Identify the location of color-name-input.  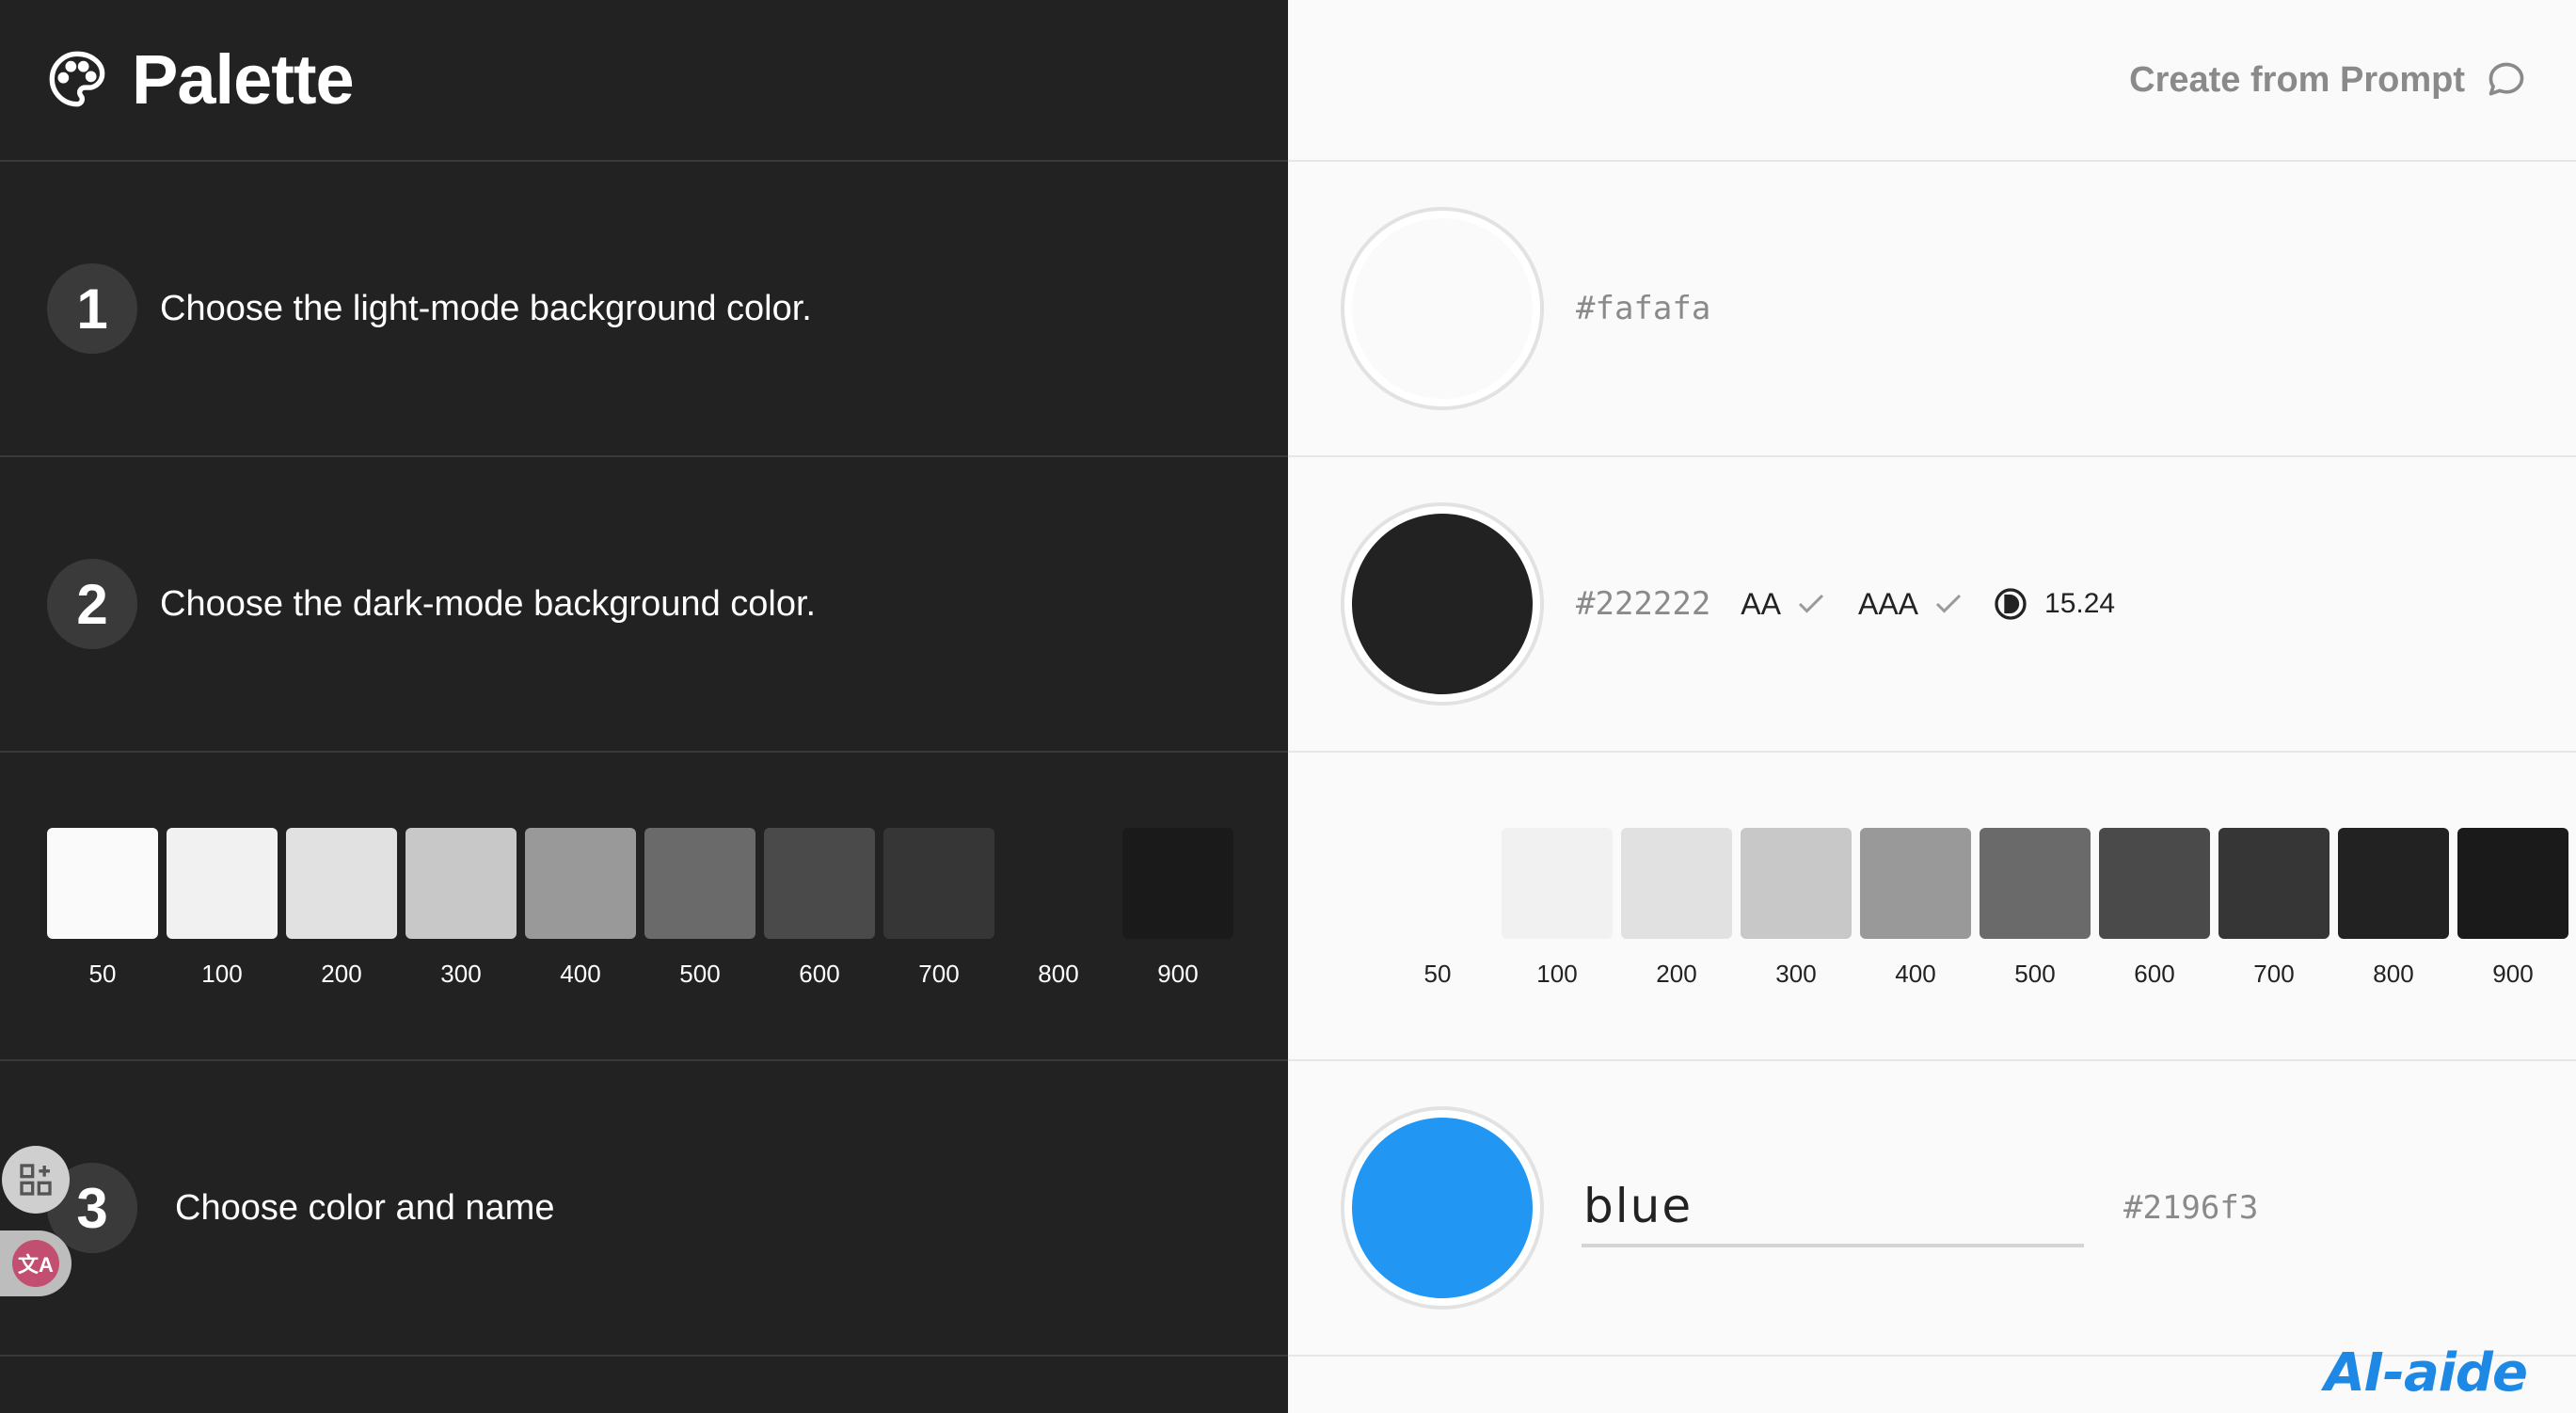
(1833, 1207).